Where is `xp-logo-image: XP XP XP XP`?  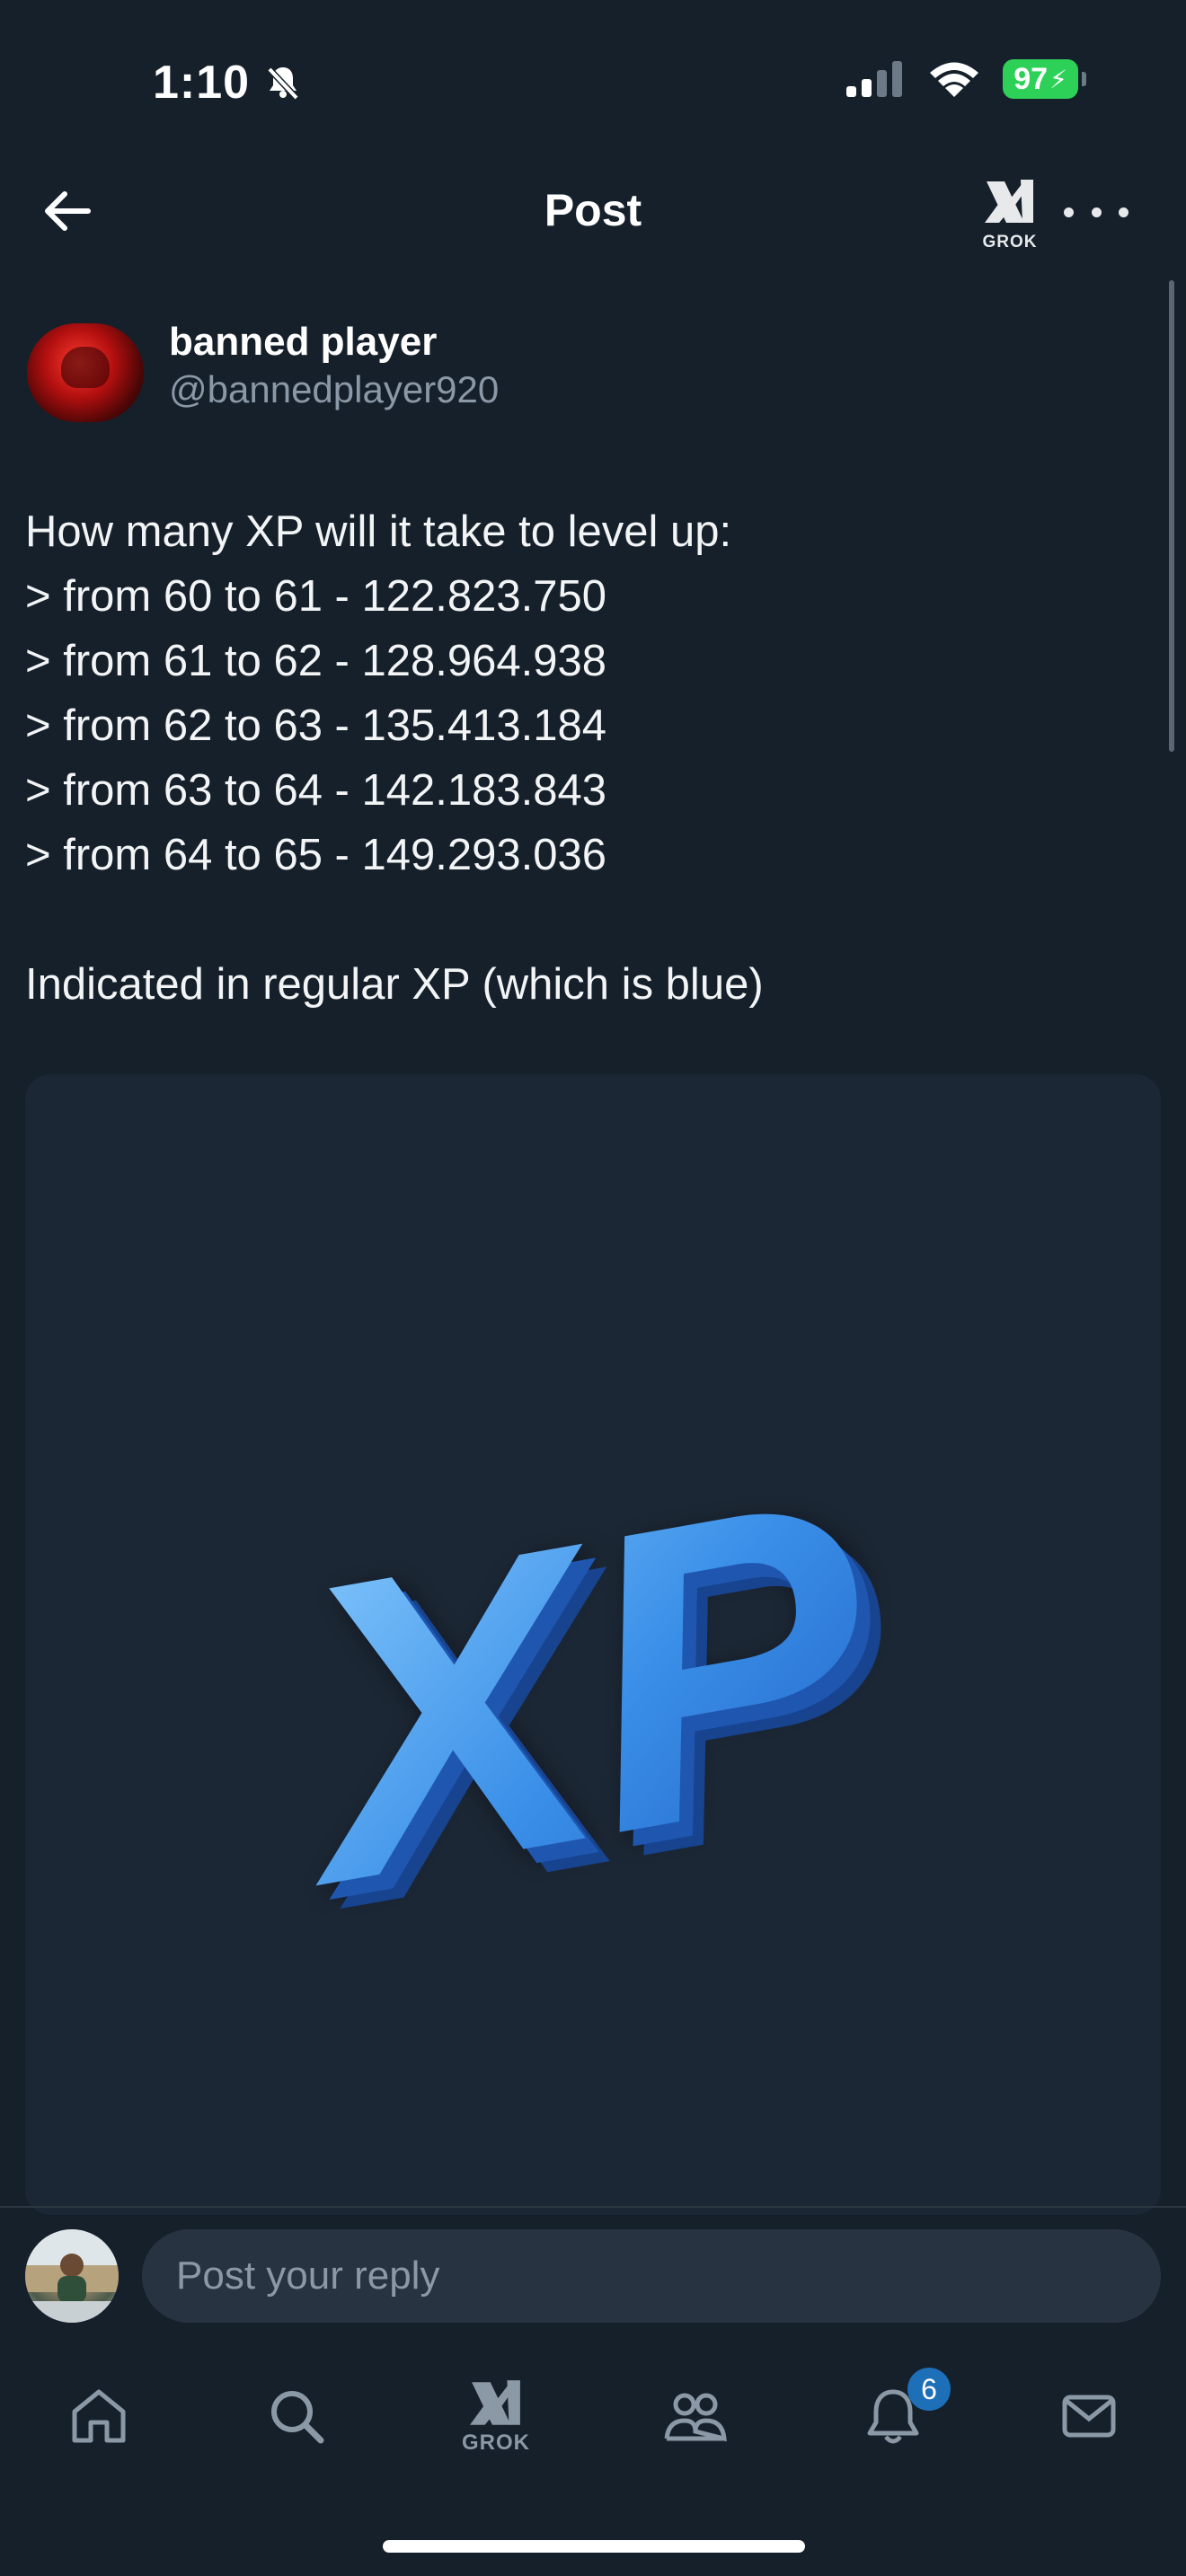
xp-logo-image: XP XP XP XP is located at coordinates (590, 1703).